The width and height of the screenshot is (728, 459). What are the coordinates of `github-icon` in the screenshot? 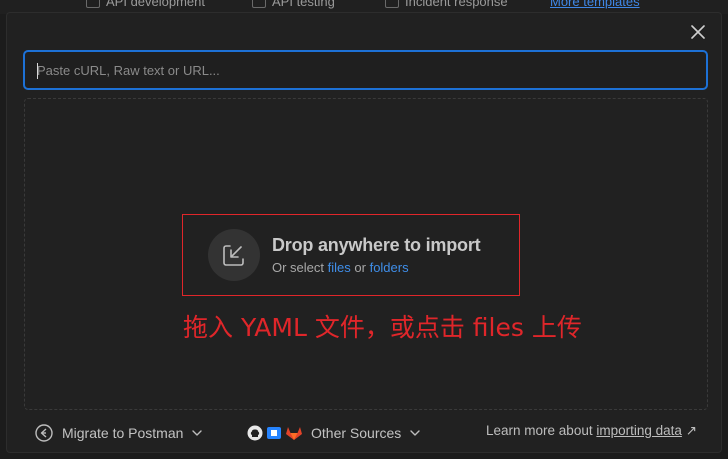 It's located at (255, 433).